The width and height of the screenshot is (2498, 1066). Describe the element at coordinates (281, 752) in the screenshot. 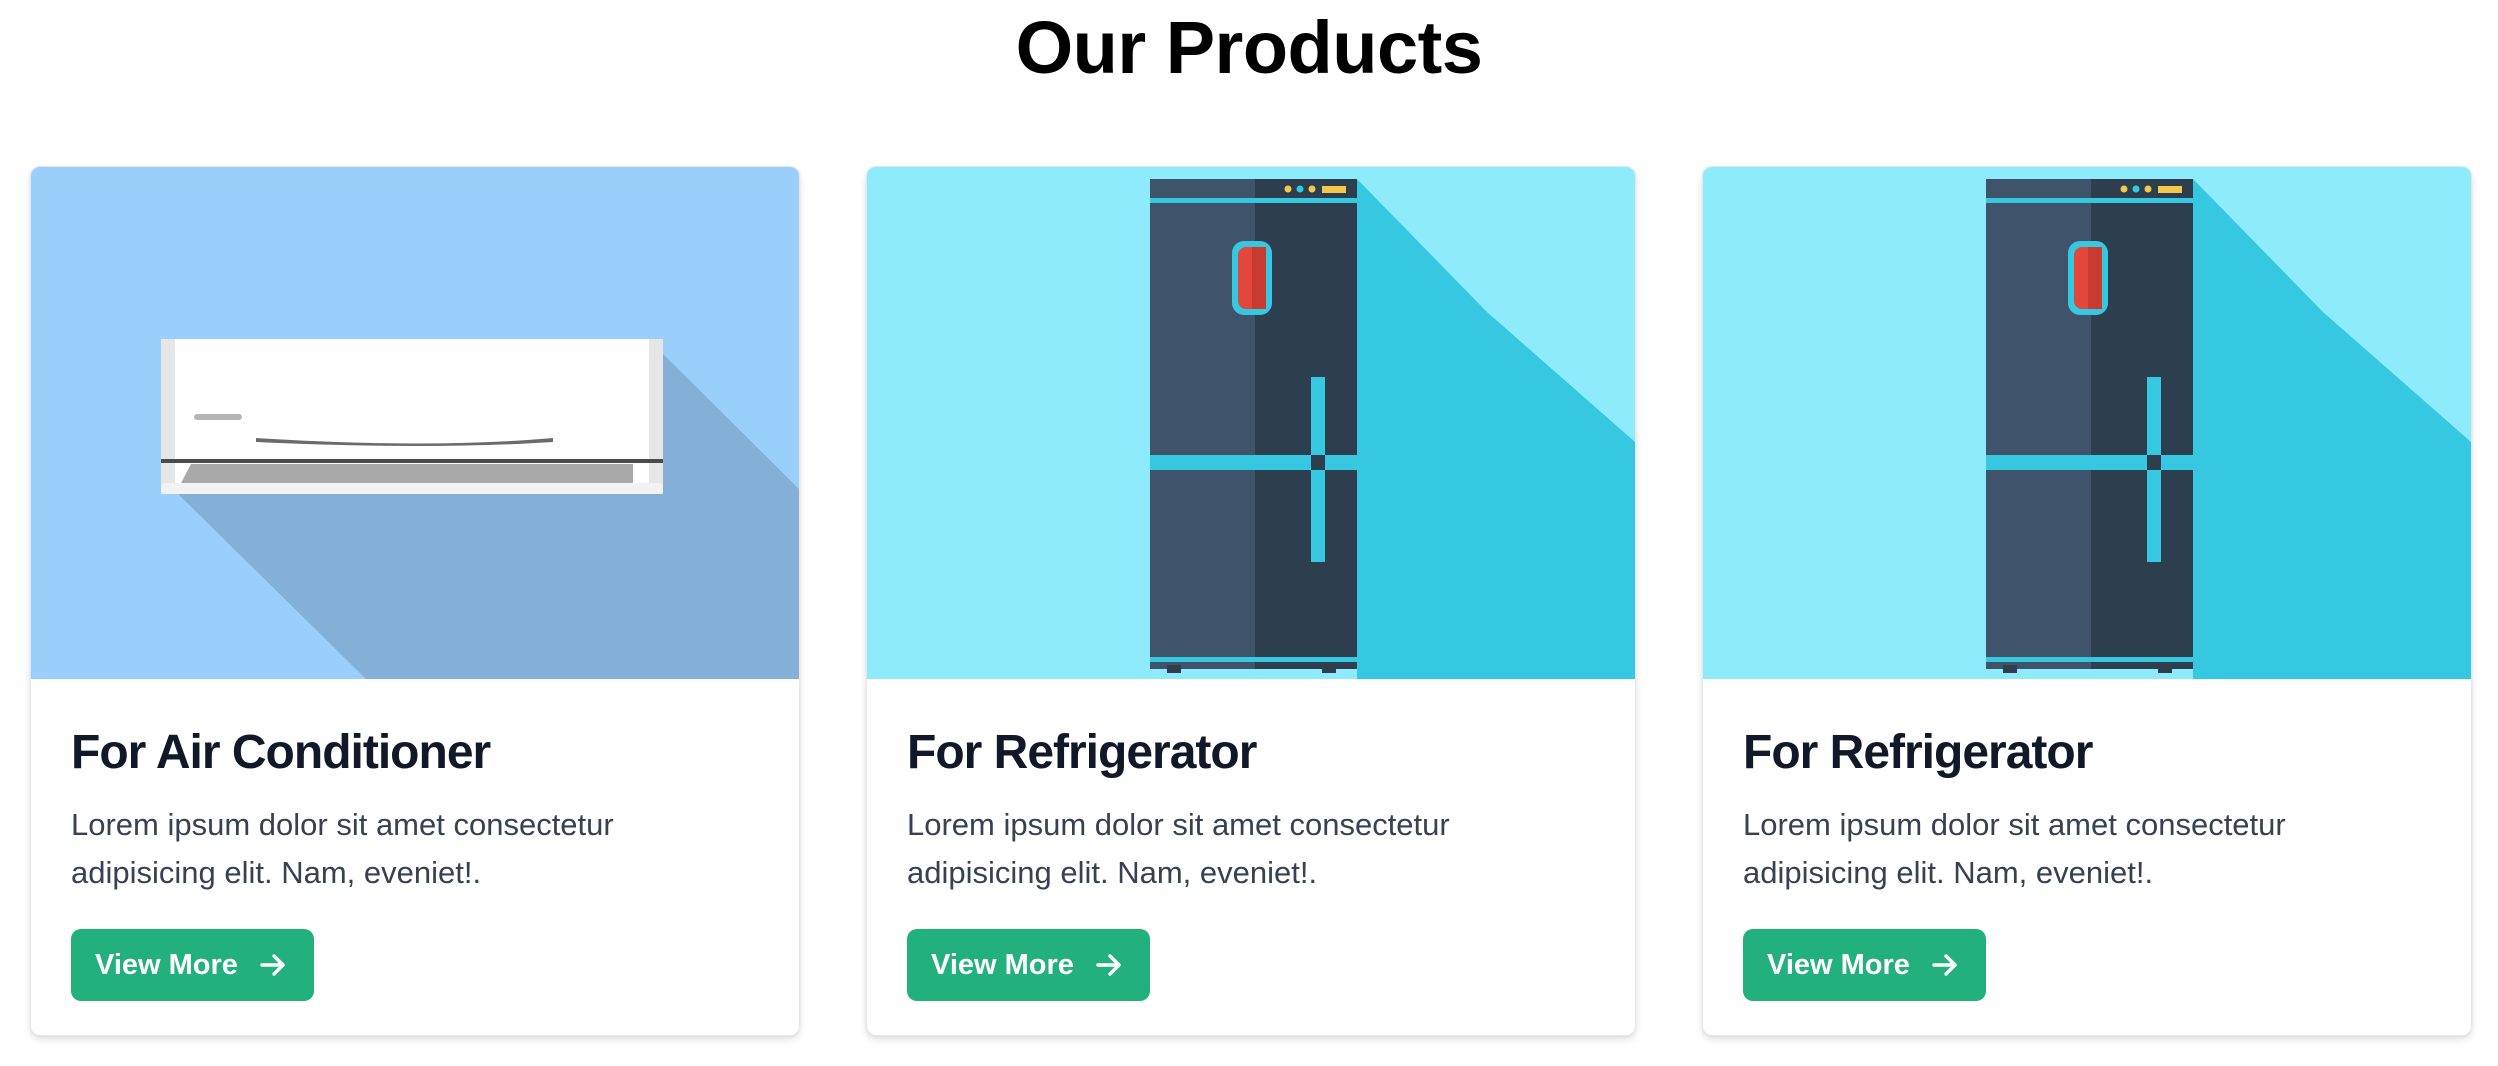

I see `card-title: For Air Conditioner` at that location.